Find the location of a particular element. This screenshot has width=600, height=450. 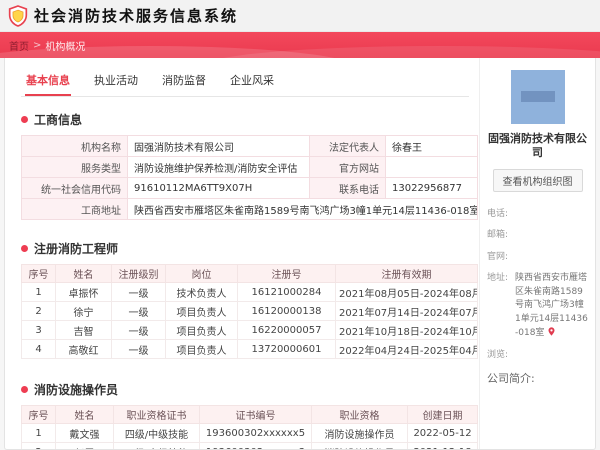

table-cell: 高敬红 is located at coordinates (83, 349).